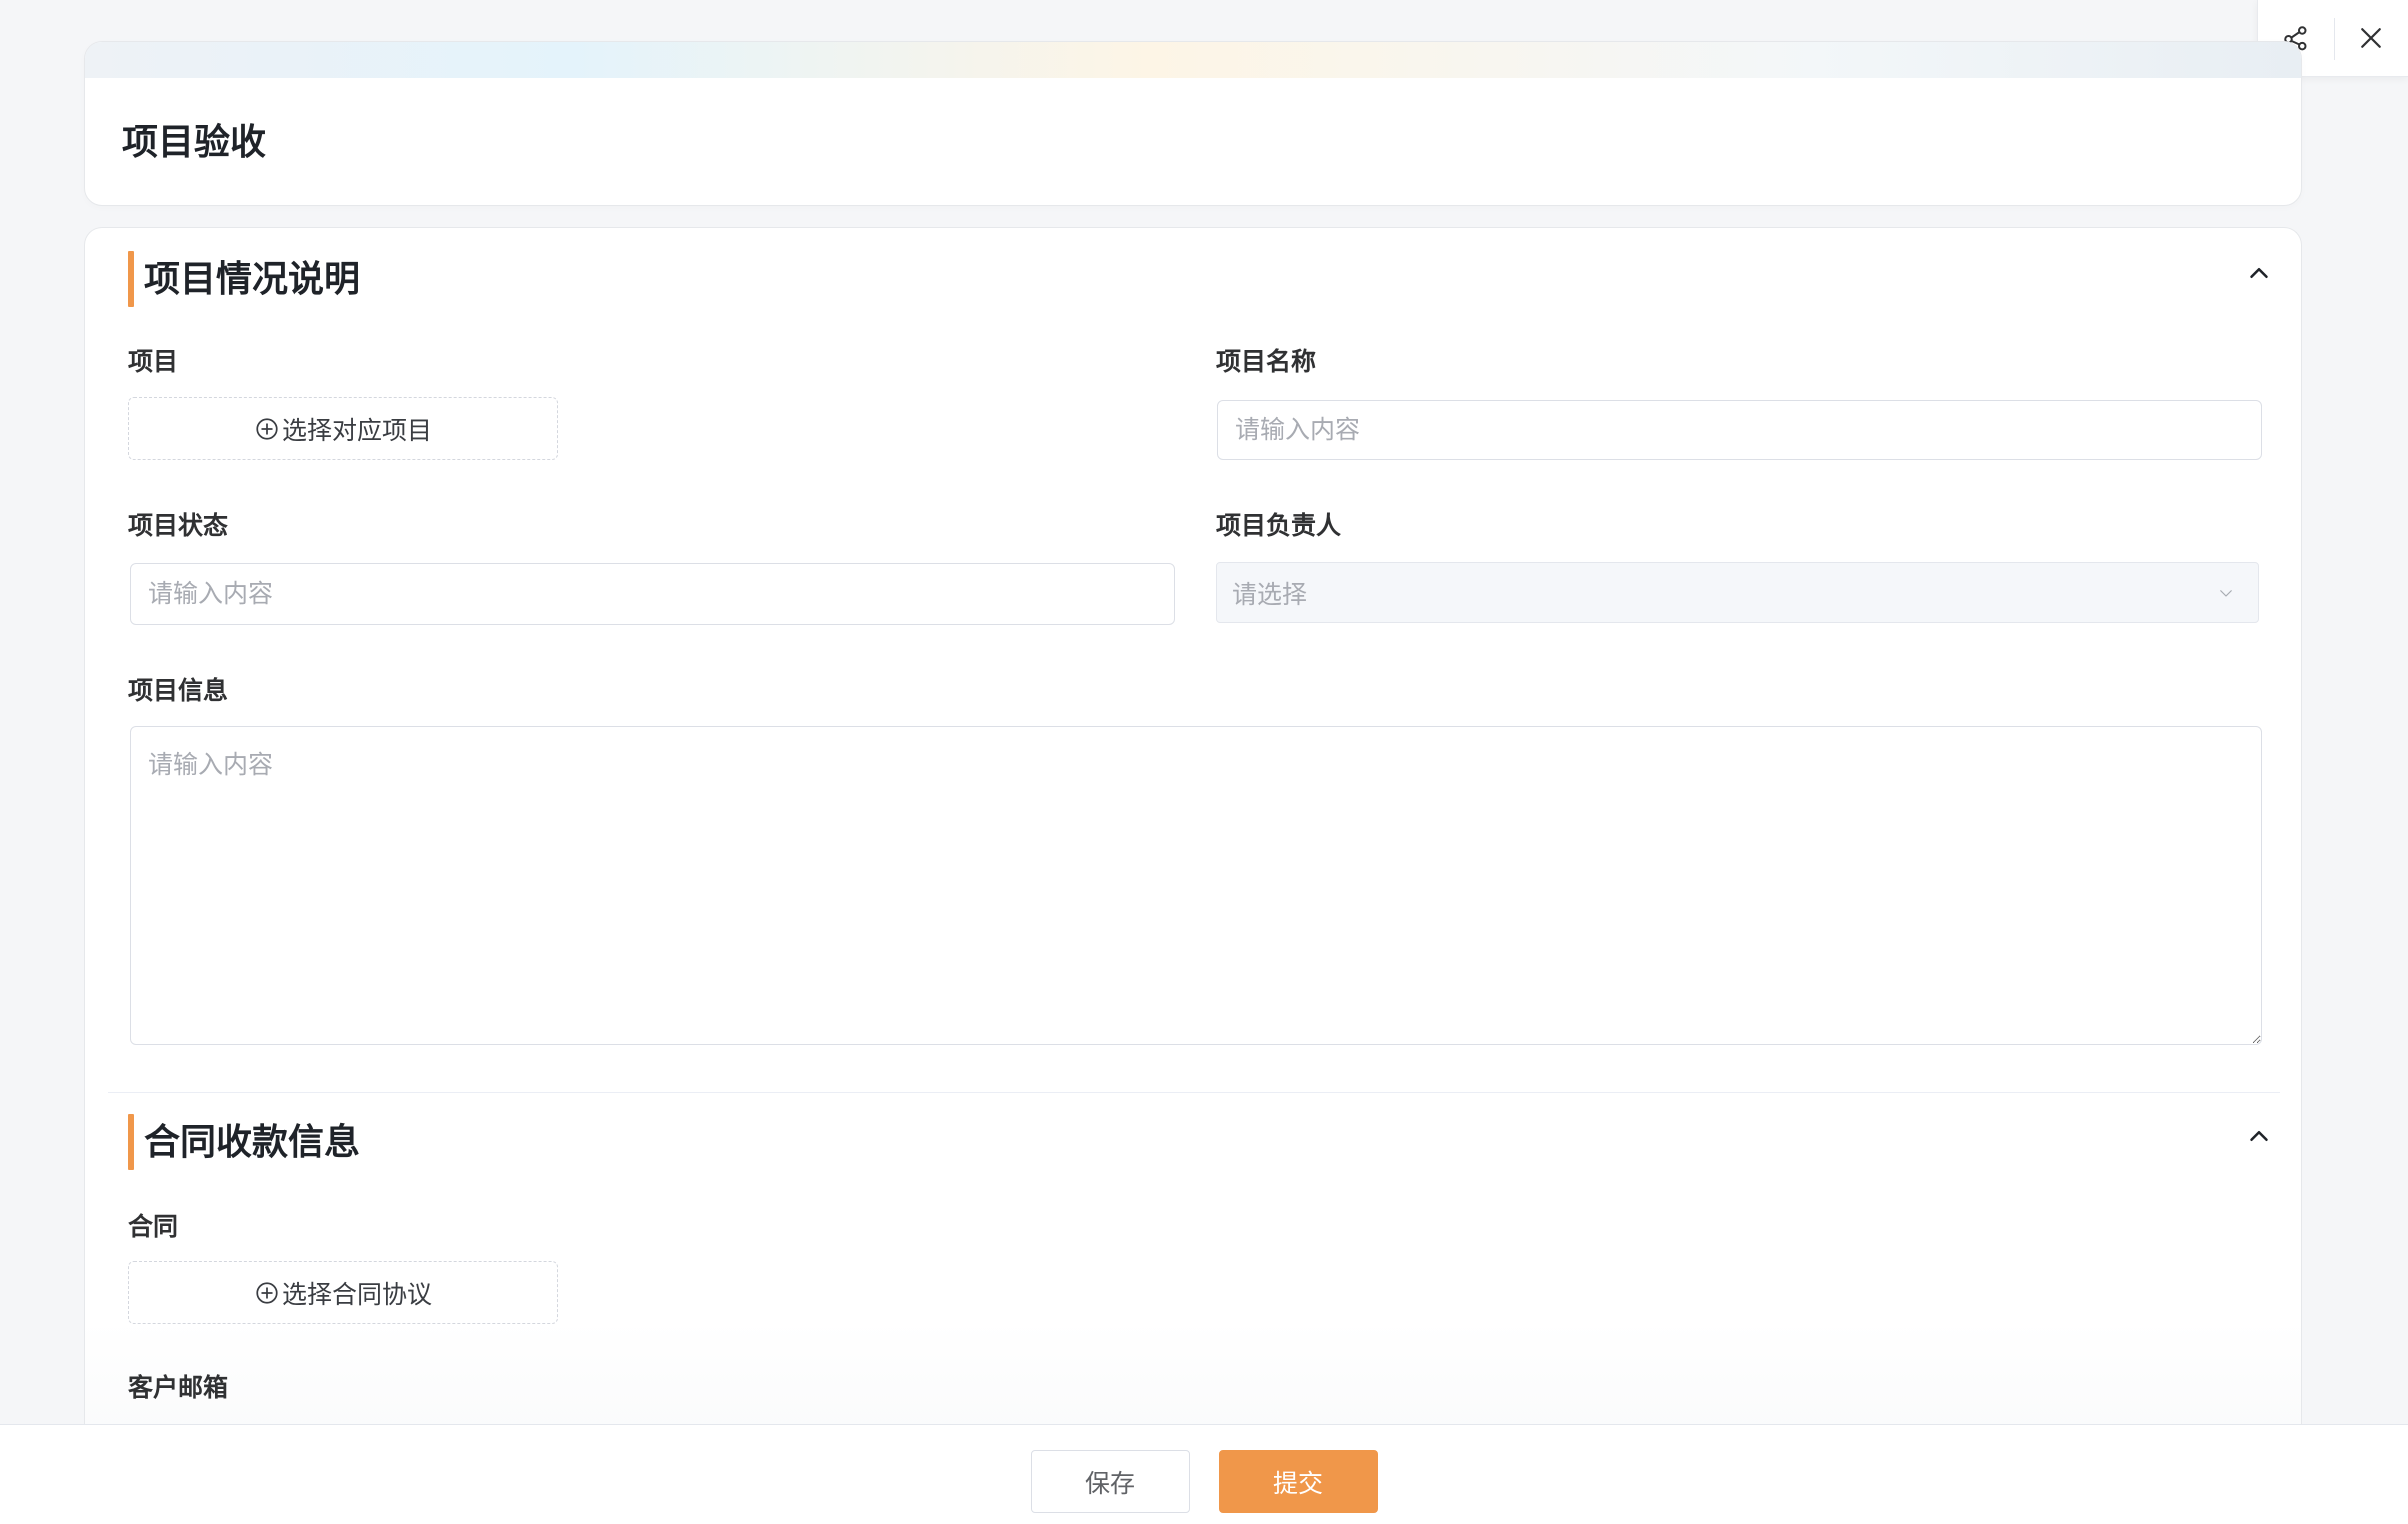  I want to click on project-owner-placeholder: 请选择, so click(1270, 594).